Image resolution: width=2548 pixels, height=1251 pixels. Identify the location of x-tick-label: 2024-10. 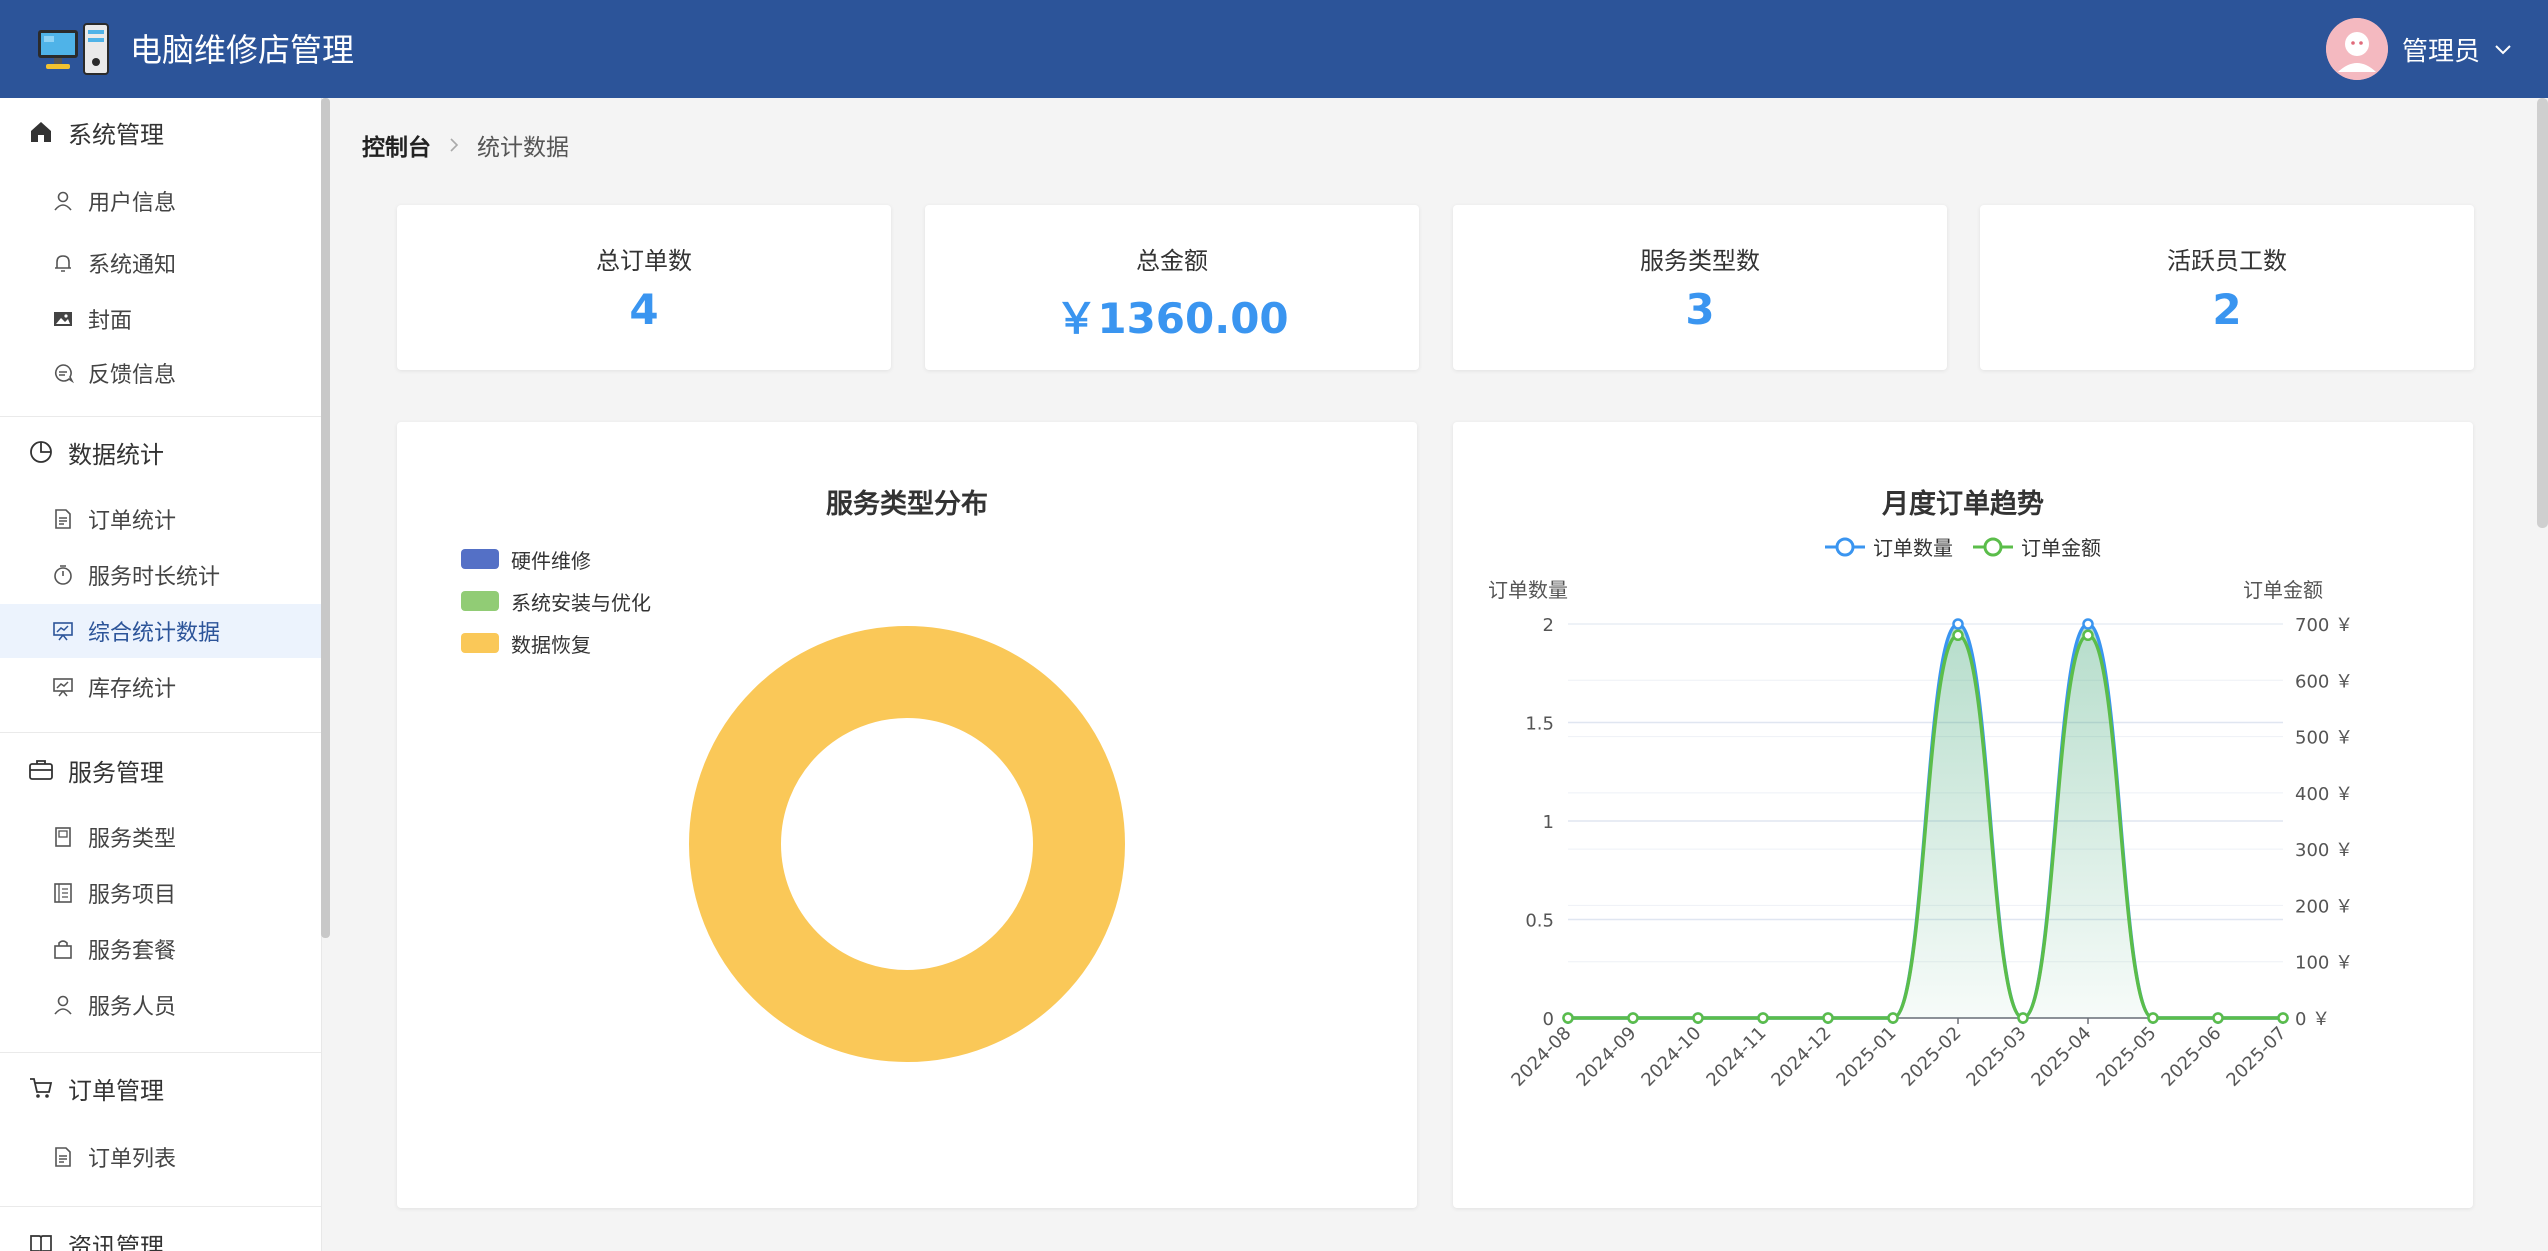
(1671, 1057).